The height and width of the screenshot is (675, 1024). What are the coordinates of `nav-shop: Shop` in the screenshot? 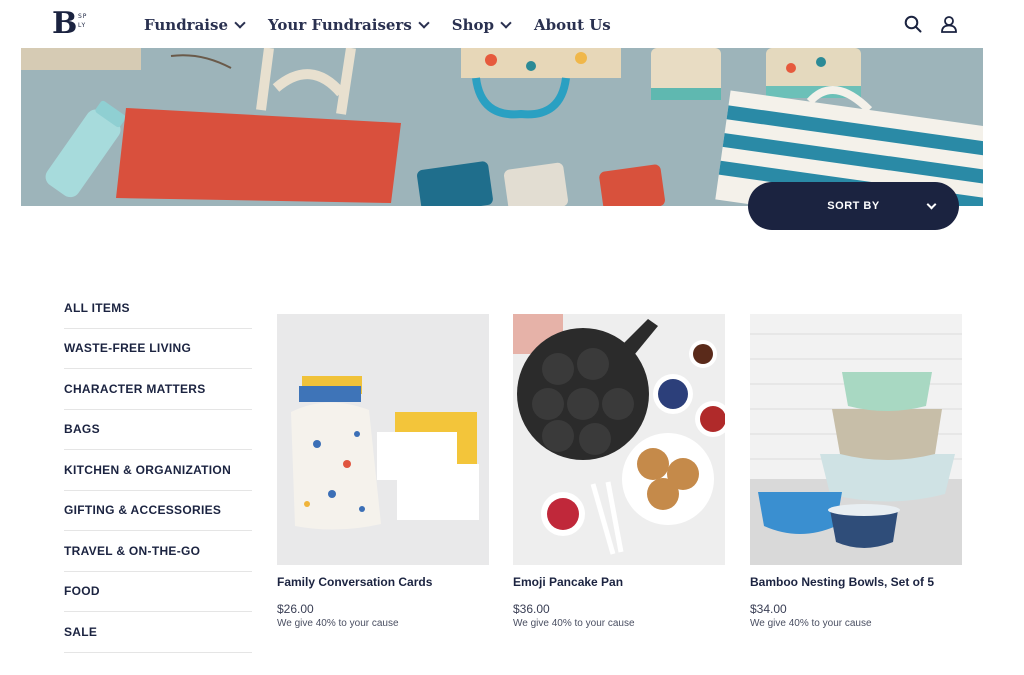 It's located at (481, 25).